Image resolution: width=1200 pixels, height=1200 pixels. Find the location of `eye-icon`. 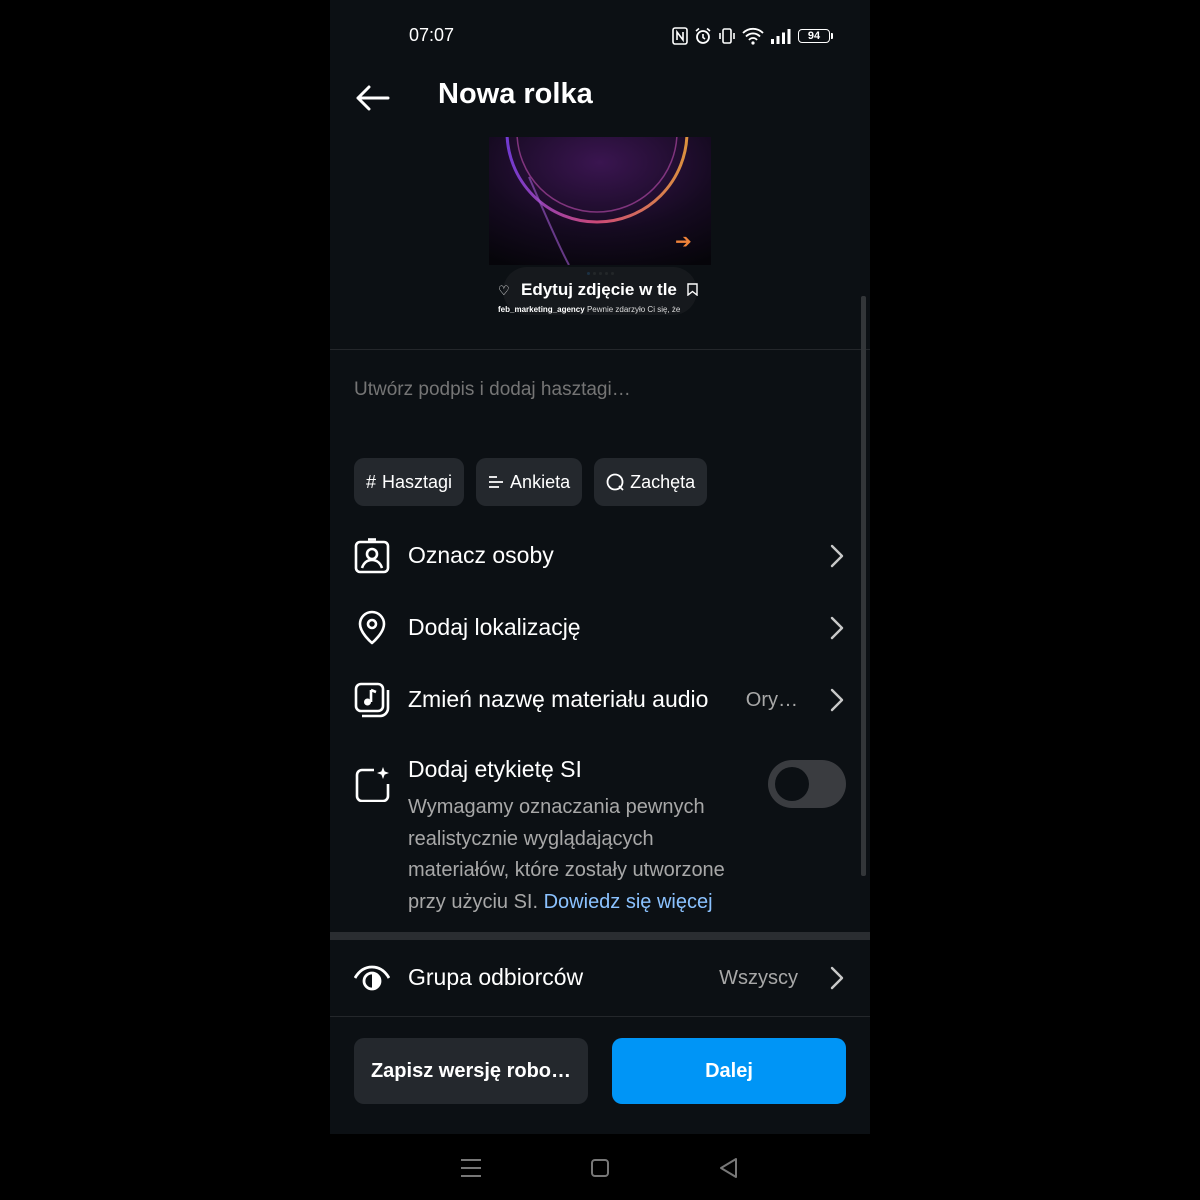

eye-icon is located at coordinates (372, 978).